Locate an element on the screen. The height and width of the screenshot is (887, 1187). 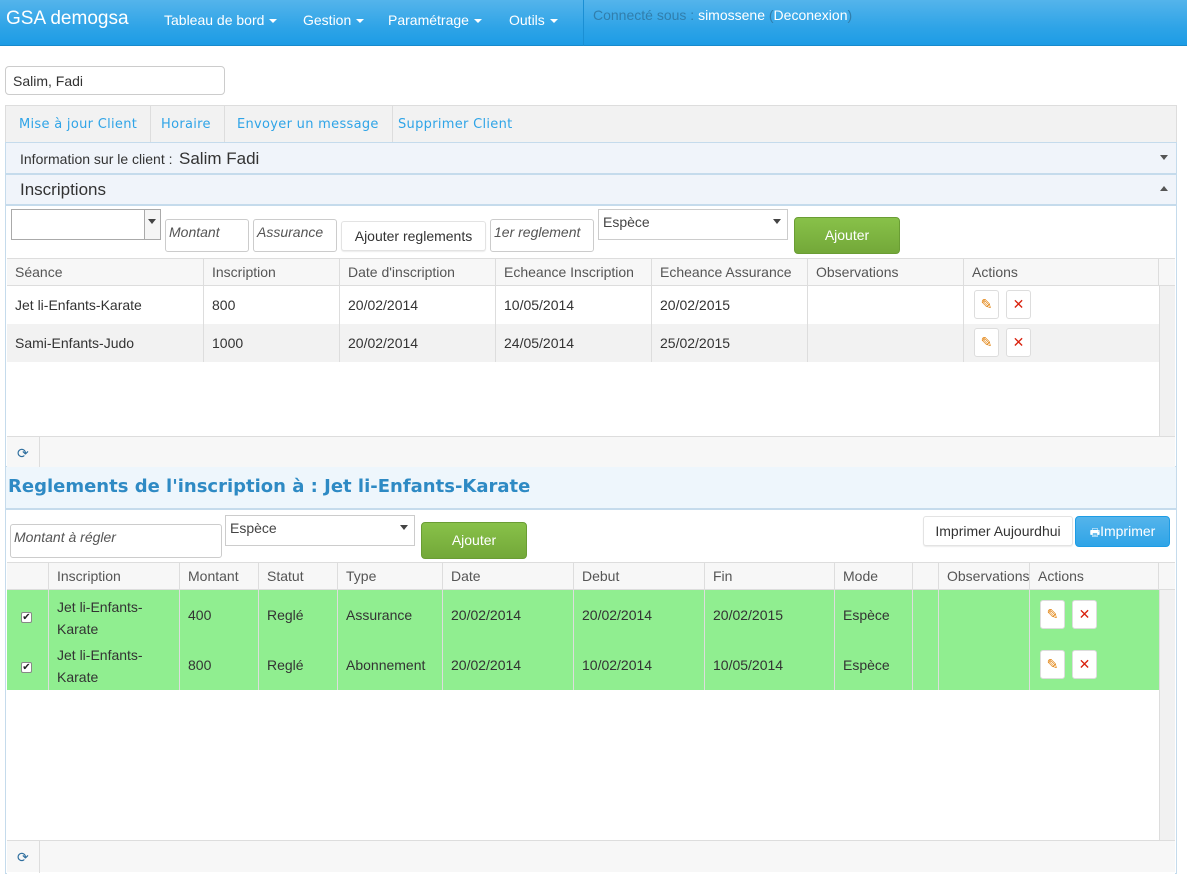
col-type: Type is located at coordinates (390, 576).